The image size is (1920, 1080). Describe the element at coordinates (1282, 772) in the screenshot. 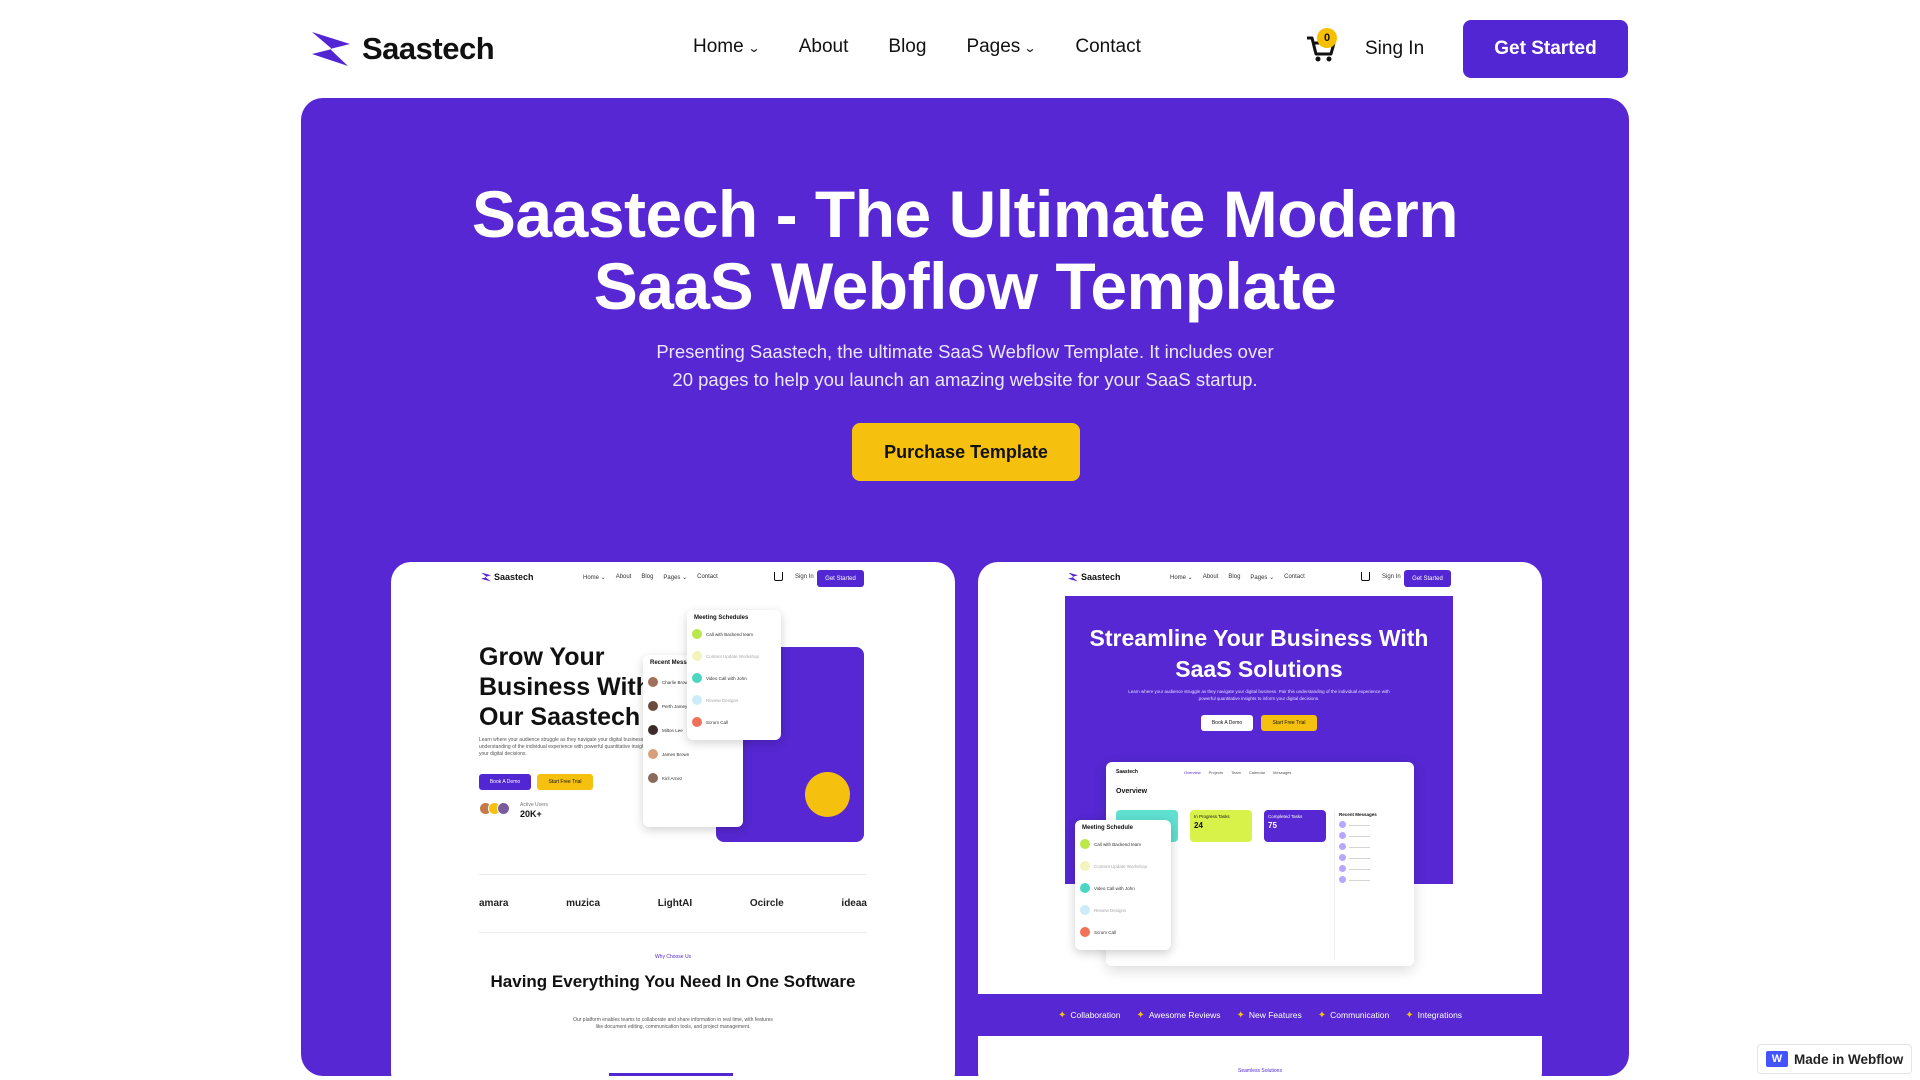

I see `dashboard-tab: Messages` at that location.